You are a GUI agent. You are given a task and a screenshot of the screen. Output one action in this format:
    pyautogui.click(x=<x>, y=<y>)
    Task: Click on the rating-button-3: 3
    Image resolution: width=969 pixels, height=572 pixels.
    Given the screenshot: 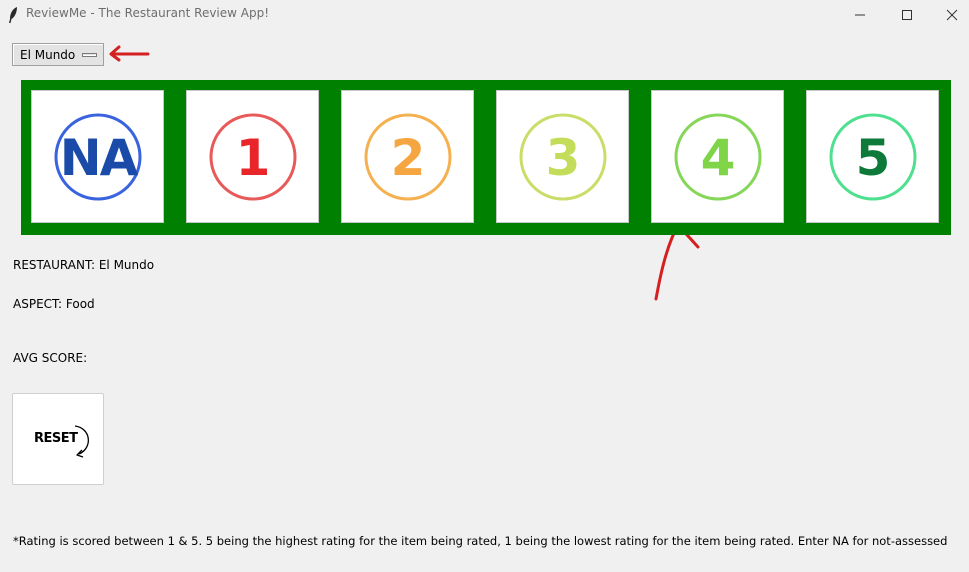 What is the action you would take?
    pyautogui.click(x=562, y=156)
    